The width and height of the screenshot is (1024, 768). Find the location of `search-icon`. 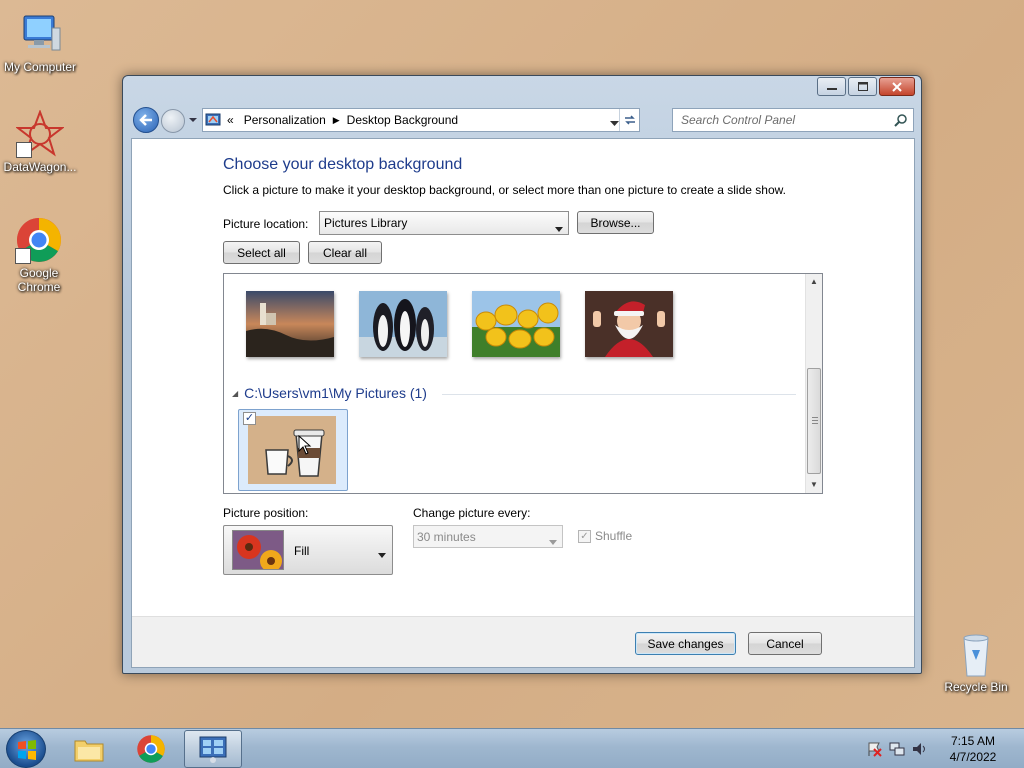

search-icon is located at coordinates (901, 121).